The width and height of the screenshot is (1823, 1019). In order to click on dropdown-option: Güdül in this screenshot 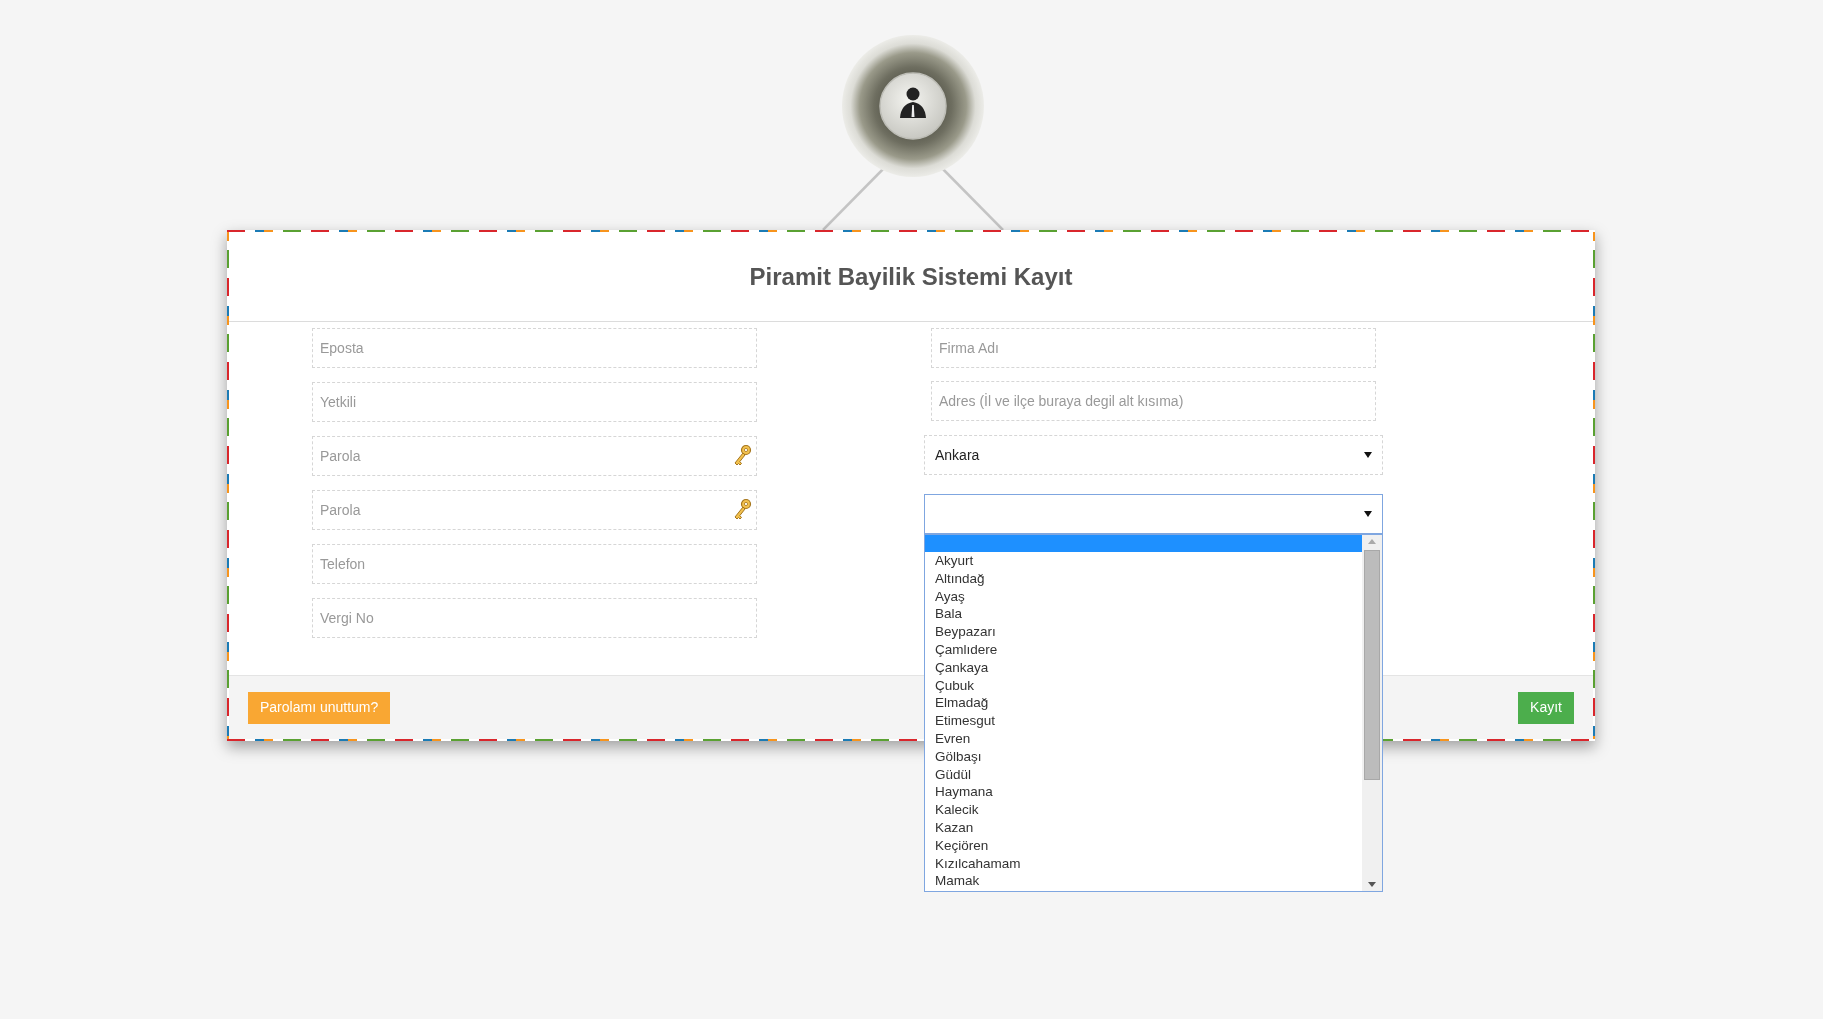, I will do `click(1143, 774)`.